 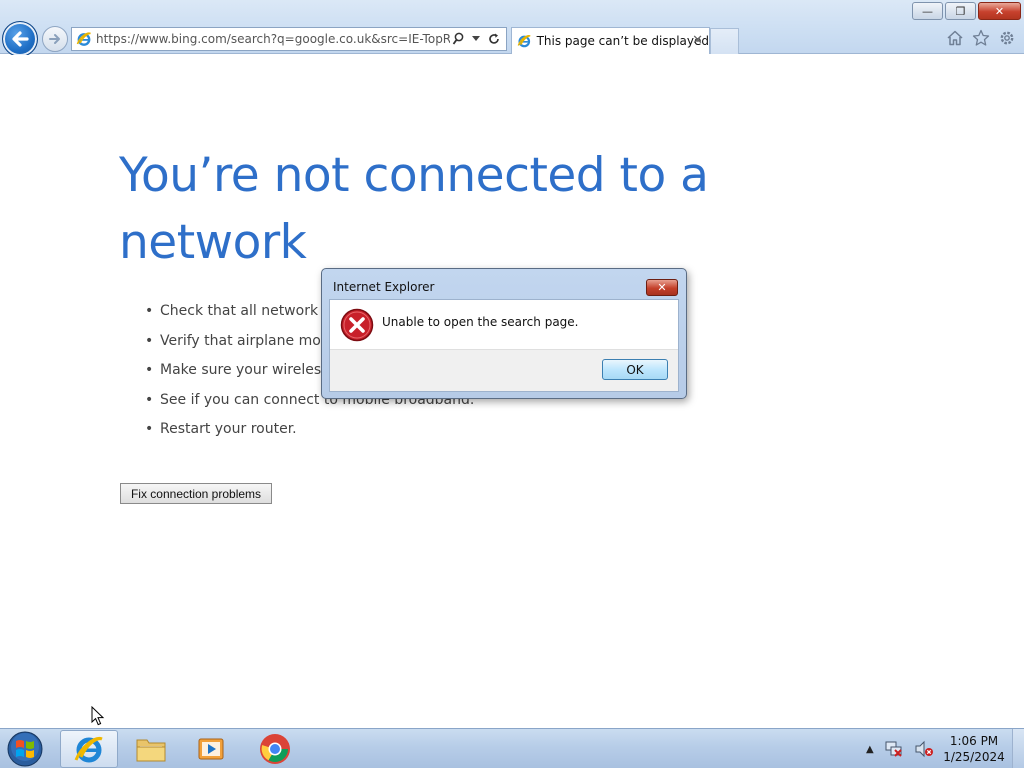 What do you see at coordinates (414, 209) in the screenshot?
I see `page-heading: You’re not connected to a network` at bounding box center [414, 209].